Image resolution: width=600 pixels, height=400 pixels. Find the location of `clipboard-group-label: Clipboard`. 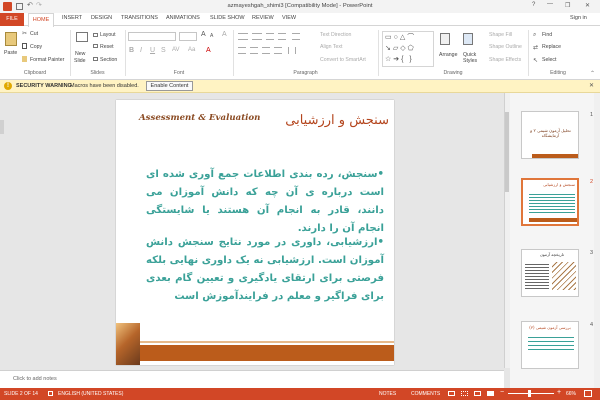

clipboard-group-label: Clipboard is located at coordinates (35, 73).